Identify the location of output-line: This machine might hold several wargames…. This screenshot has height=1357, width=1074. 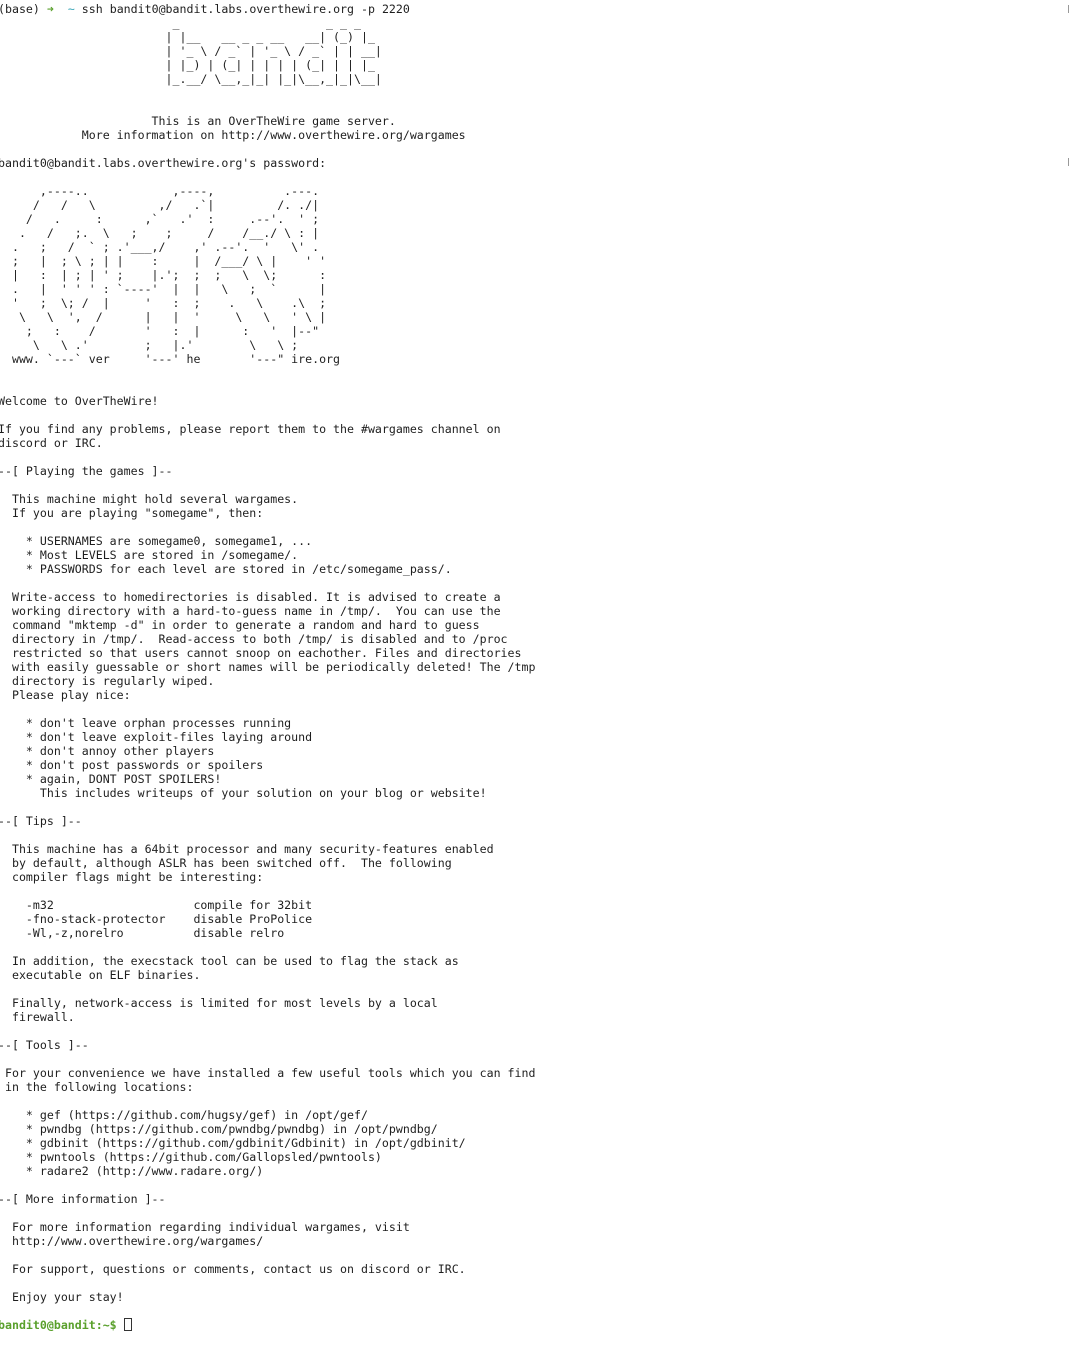
(149, 499).